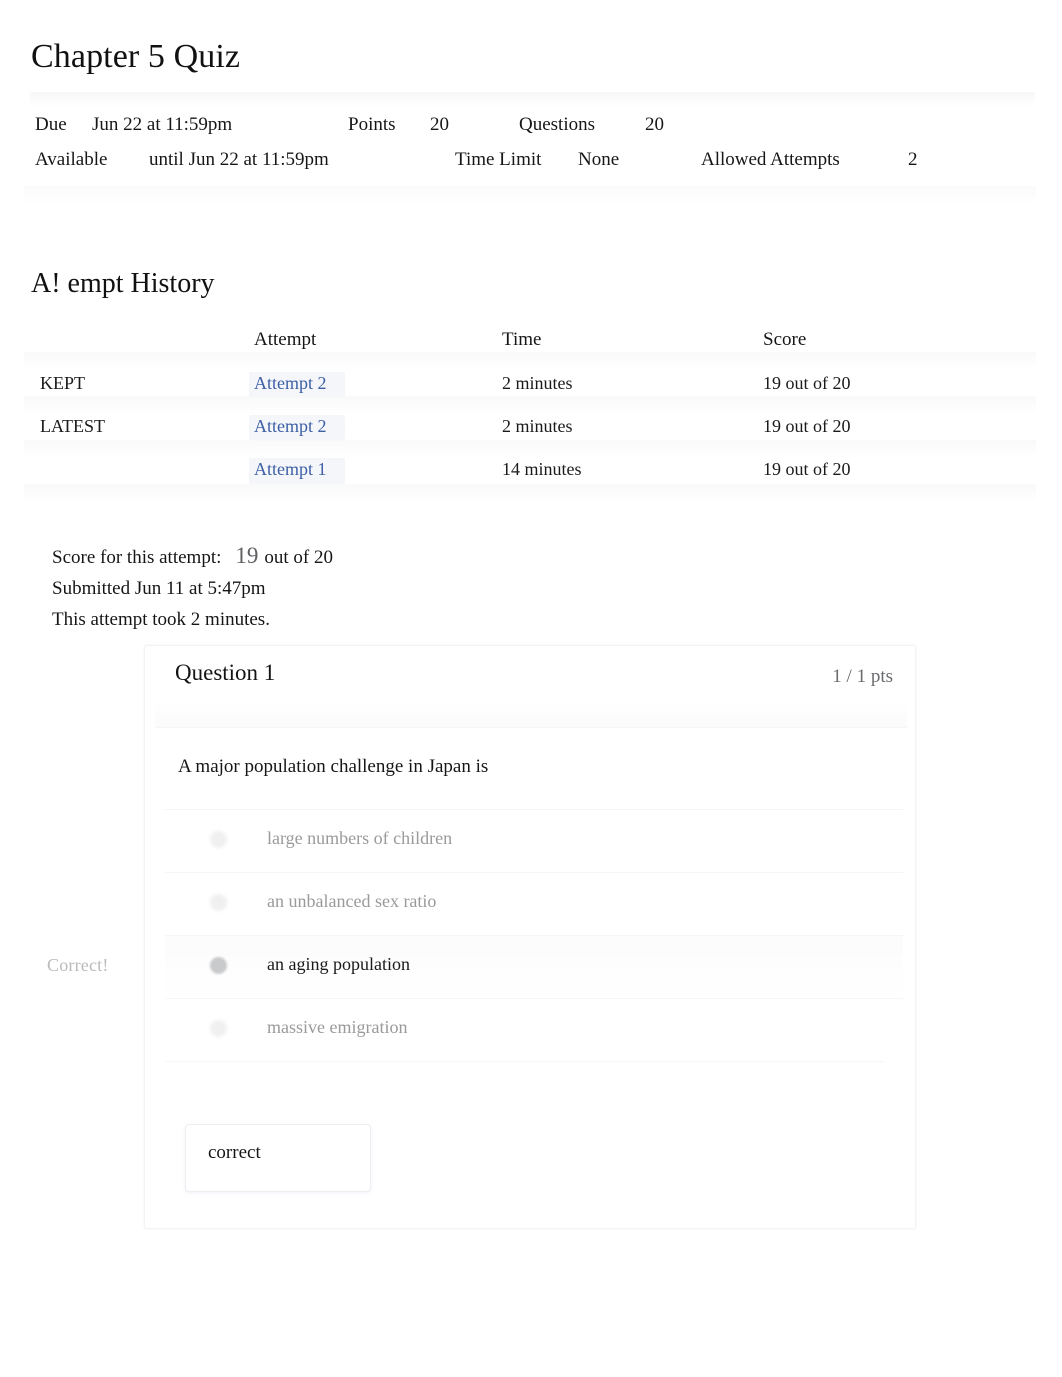  What do you see at coordinates (51, 124) in the screenshot?
I see `due-label: Due` at bounding box center [51, 124].